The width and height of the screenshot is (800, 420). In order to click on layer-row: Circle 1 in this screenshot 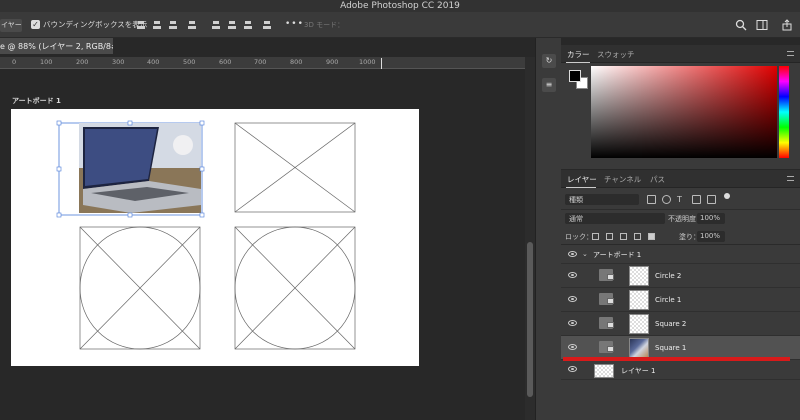, I will do `click(680, 300)`.